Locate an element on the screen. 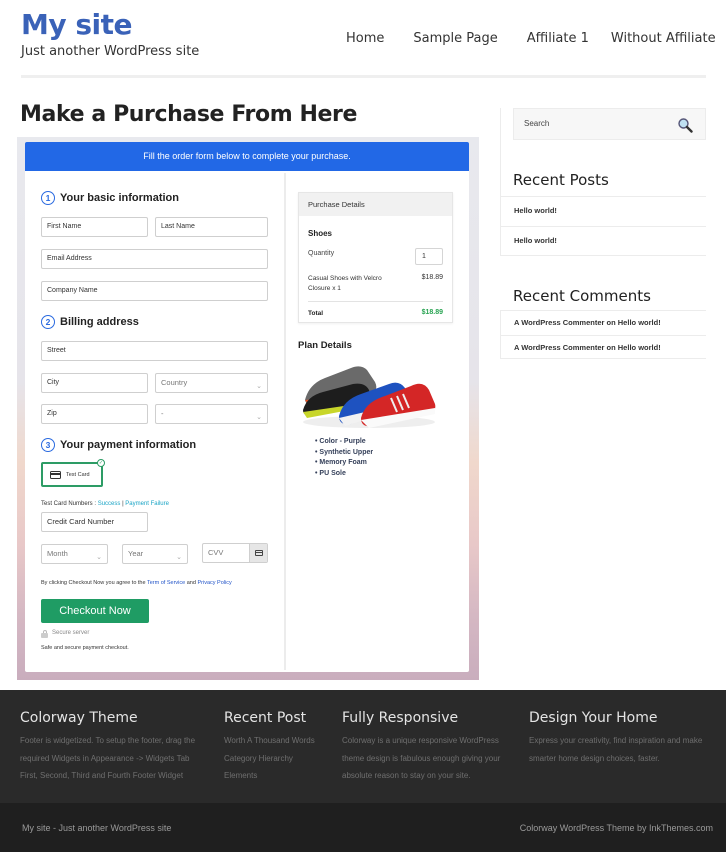  section-payment: 3 Your payment information is located at coordinates (118, 445).